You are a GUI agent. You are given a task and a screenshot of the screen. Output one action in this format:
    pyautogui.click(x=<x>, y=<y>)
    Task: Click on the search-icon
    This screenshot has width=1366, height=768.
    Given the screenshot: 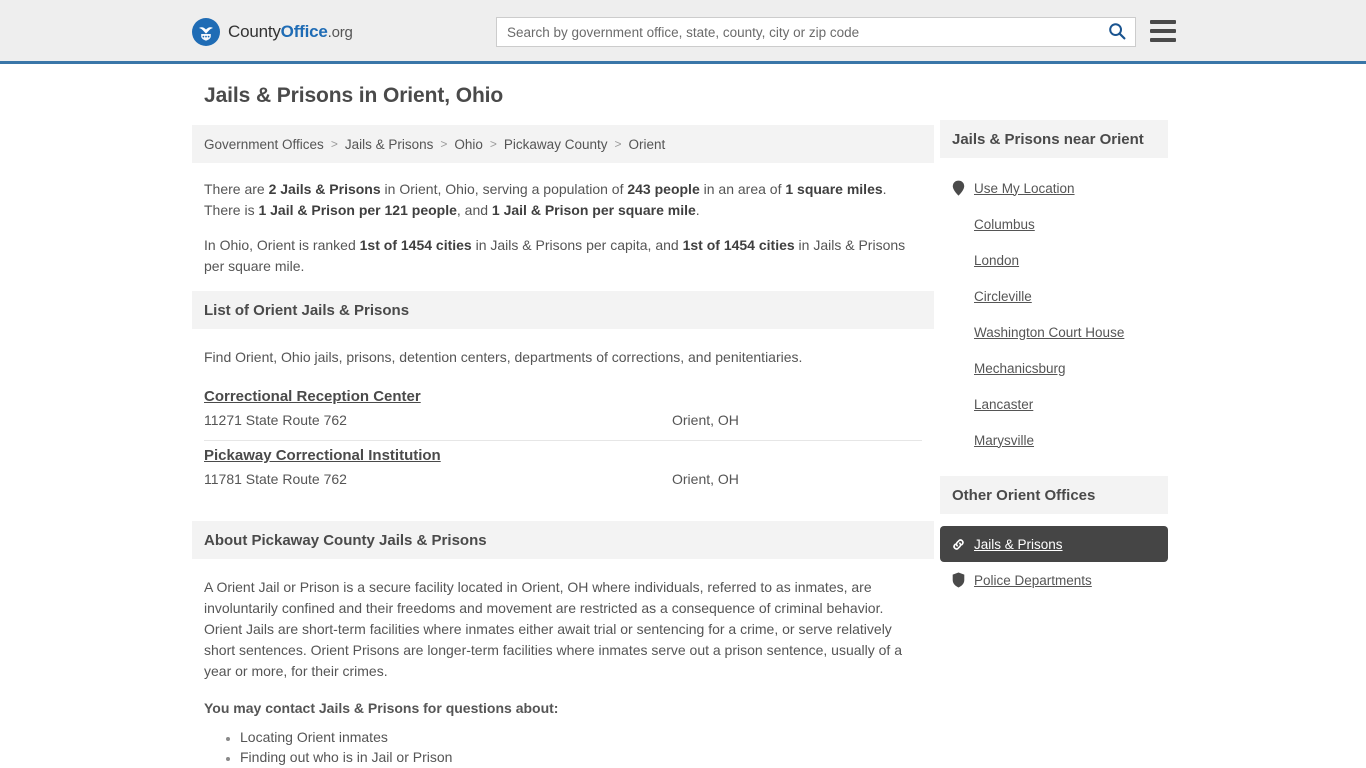 What is the action you would take?
    pyautogui.click(x=1117, y=32)
    